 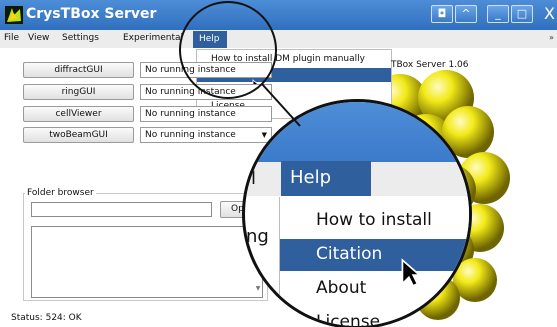 I want to click on magnified-menu-fragment: l, so click(x=254, y=178).